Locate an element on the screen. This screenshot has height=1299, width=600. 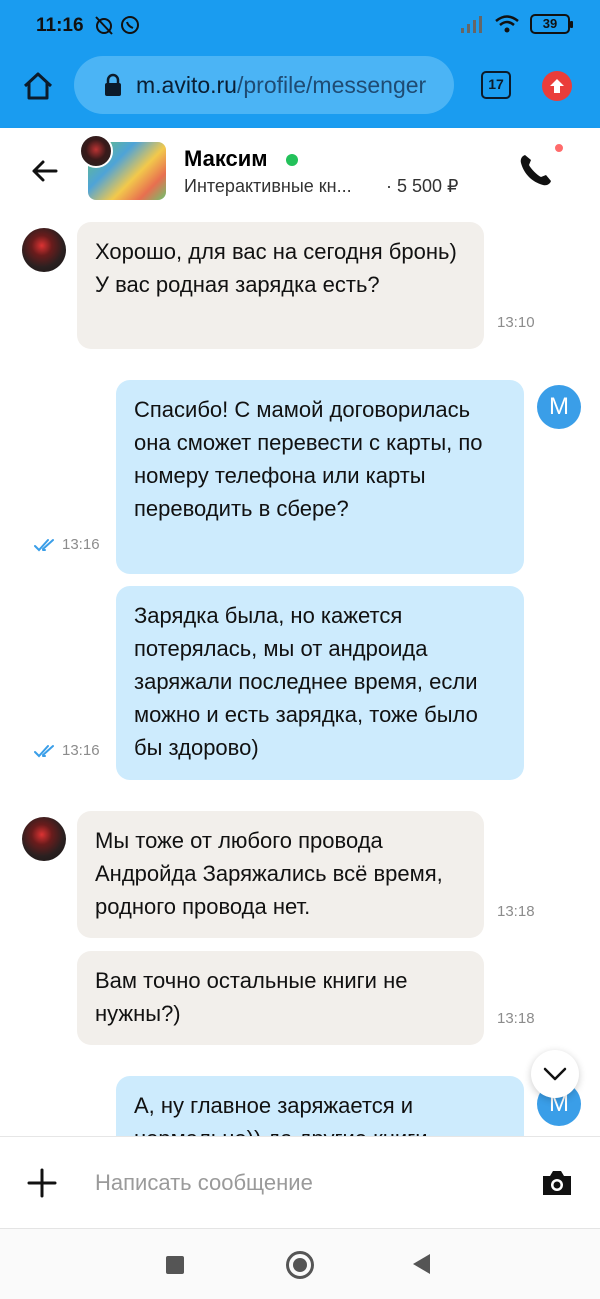
url-host: m.avito.ru is located at coordinates (186, 84).